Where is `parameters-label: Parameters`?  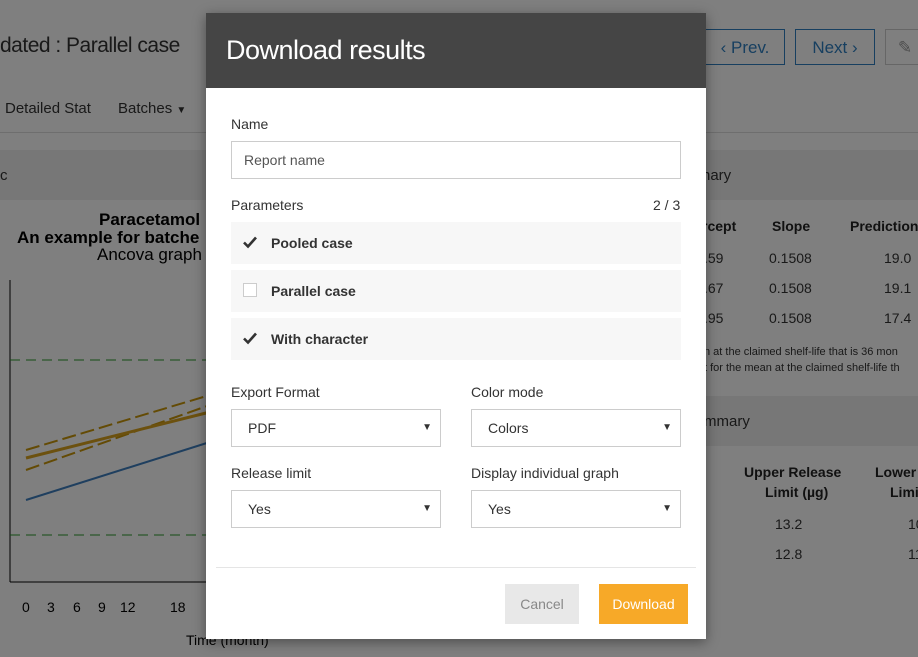 parameters-label: Parameters is located at coordinates (267, 205).